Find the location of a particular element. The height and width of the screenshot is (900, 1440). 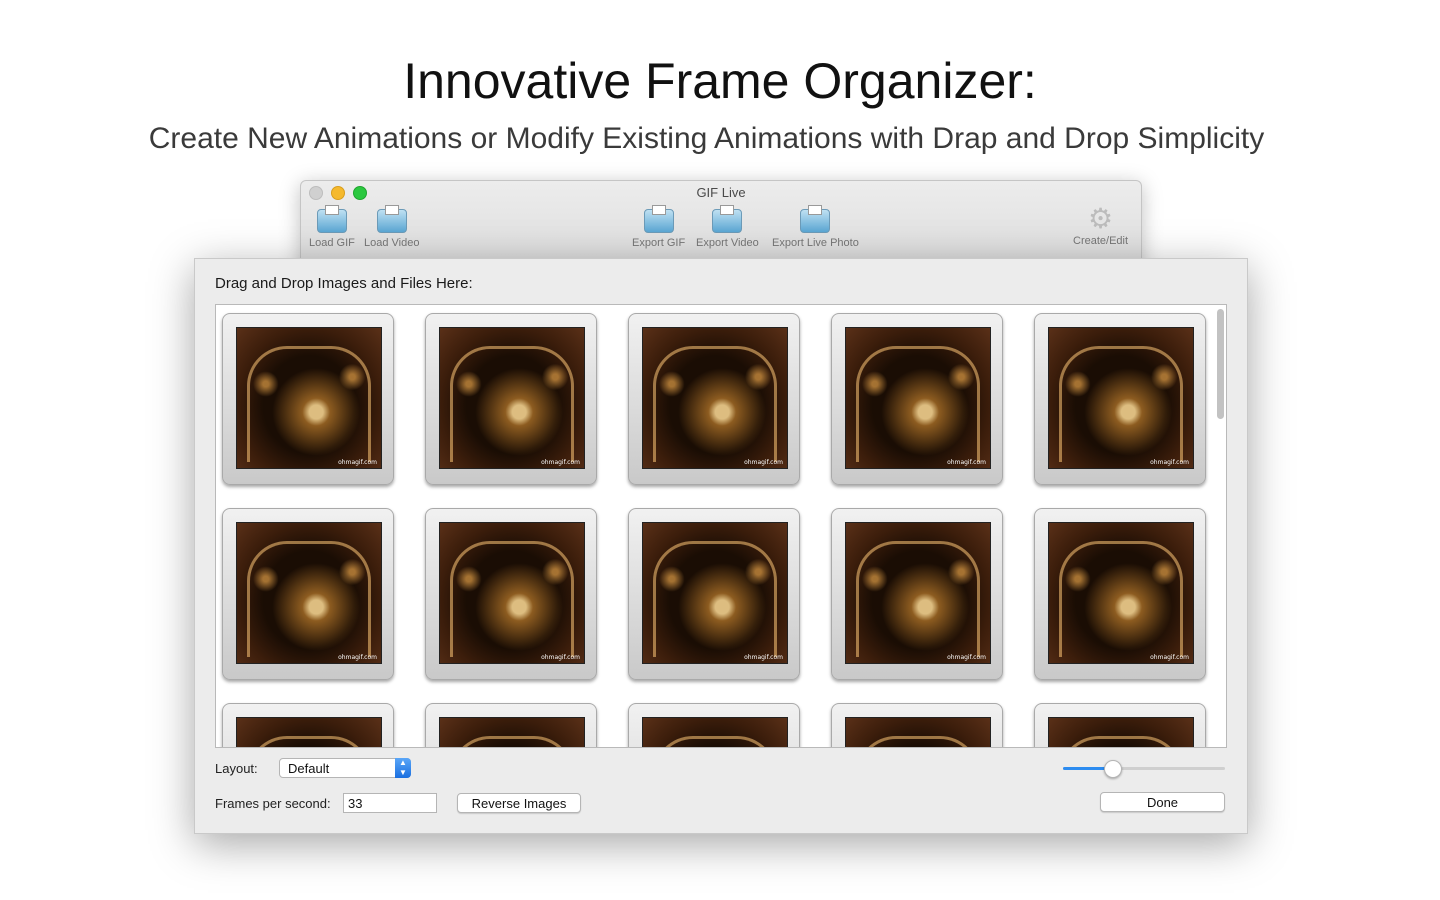

done-button: Done is located at coordinates (1162, 802).